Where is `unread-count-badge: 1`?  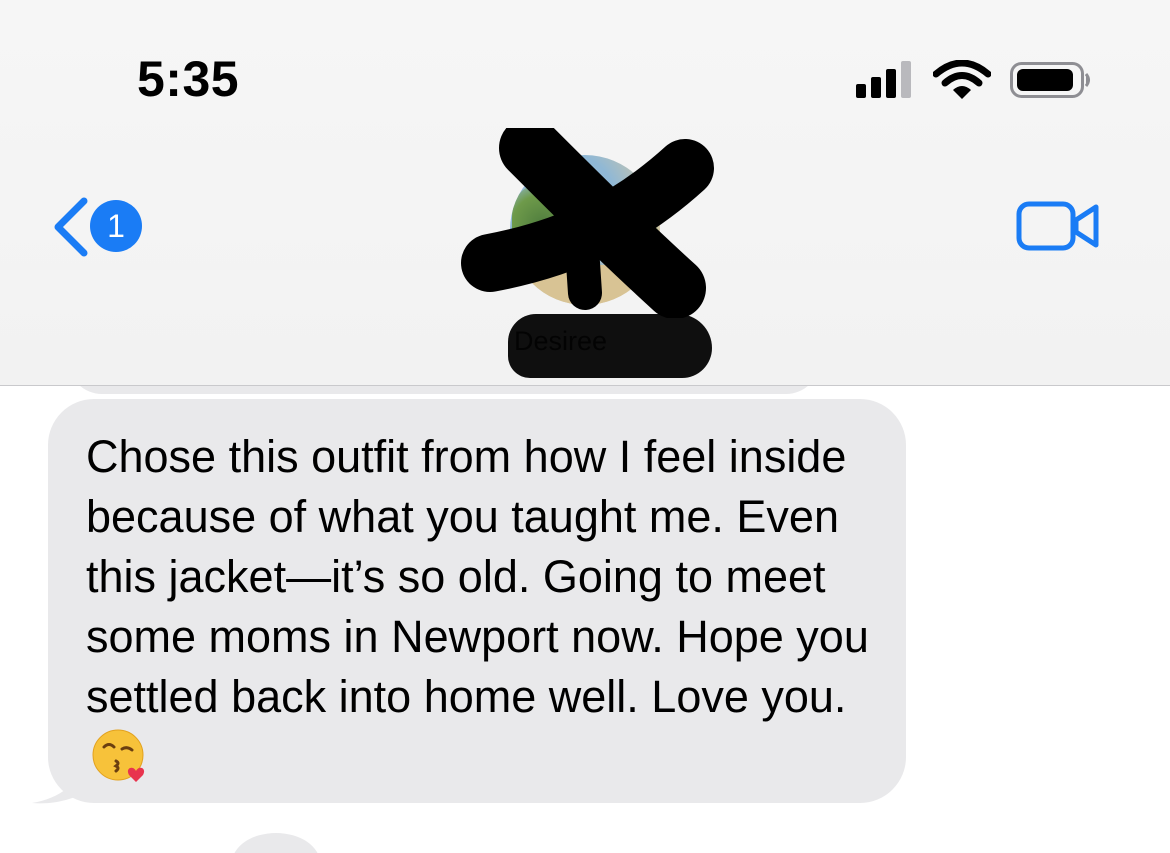
unread-count-badge: 1 is located at coordinates (116, 226).